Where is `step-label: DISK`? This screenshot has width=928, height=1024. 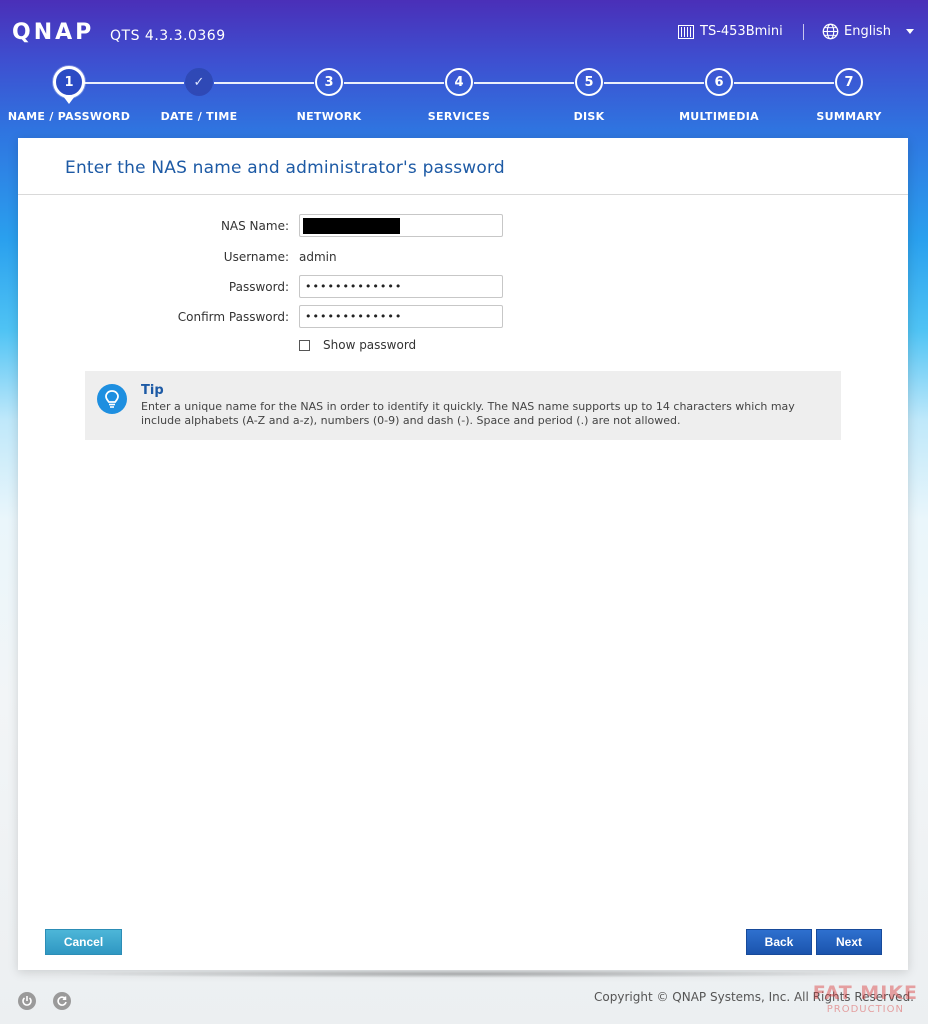 step-label: DISK is located at coordinates (589, 116).